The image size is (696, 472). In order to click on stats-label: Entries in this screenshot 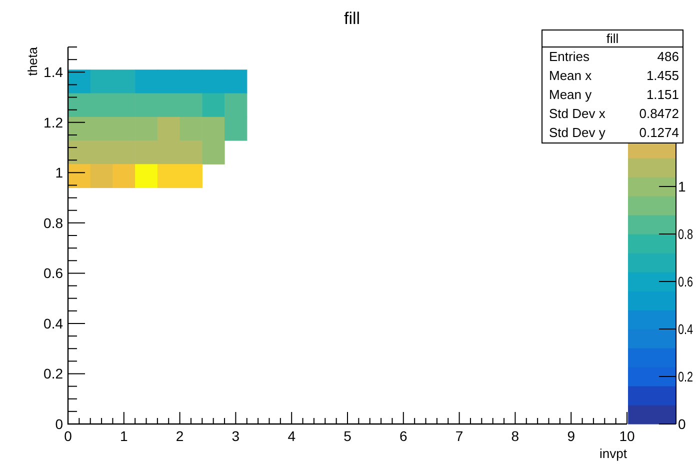, I will do `click(569, 56)`.